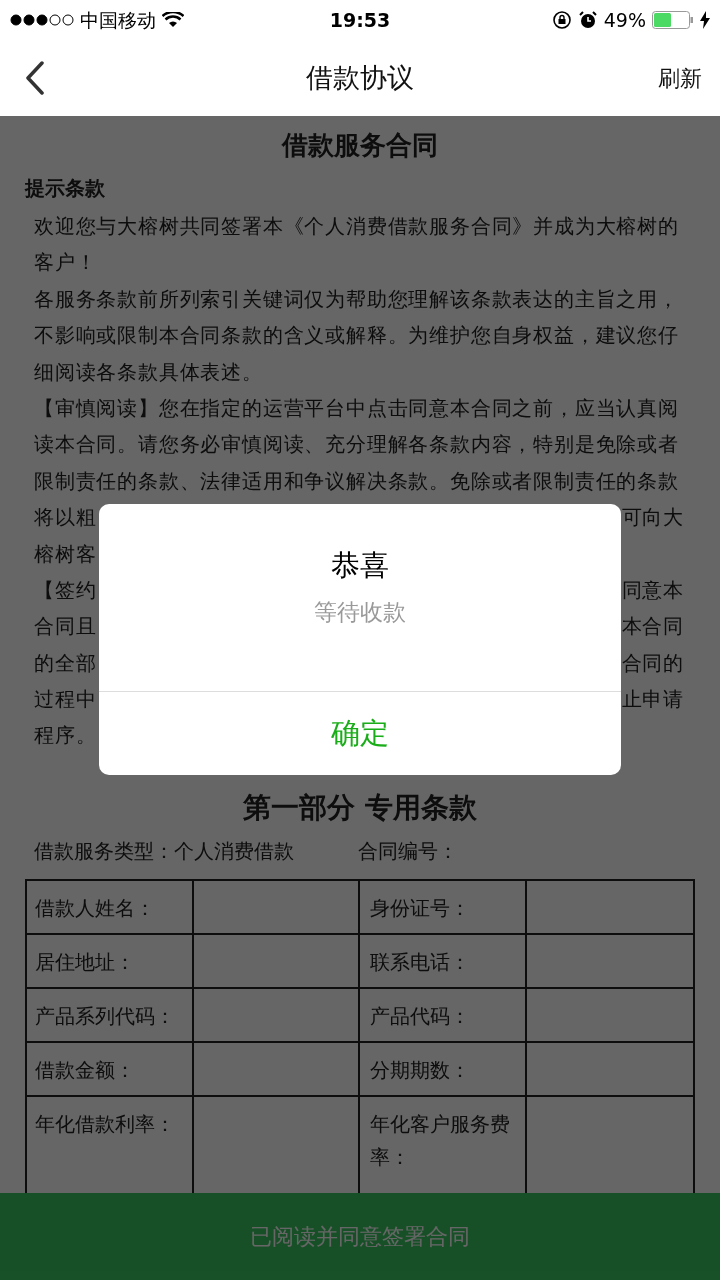  What do you see at coordinates (561, 20) in the screenshot?
I see `rotation-lock-icon` at bounding box center [561, 20].